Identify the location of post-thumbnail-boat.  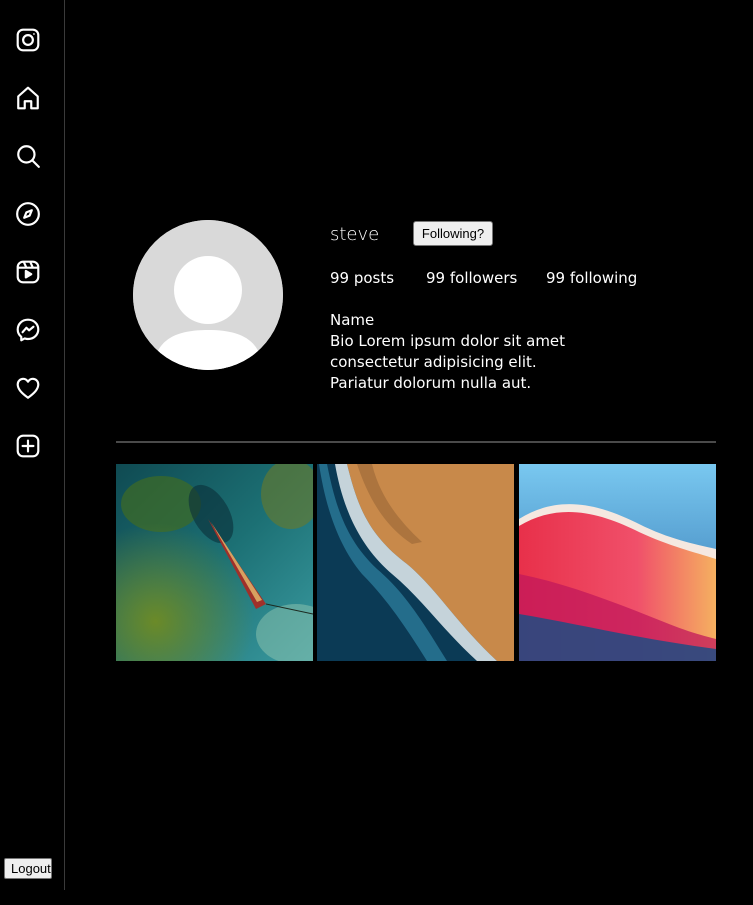
(214, 562).